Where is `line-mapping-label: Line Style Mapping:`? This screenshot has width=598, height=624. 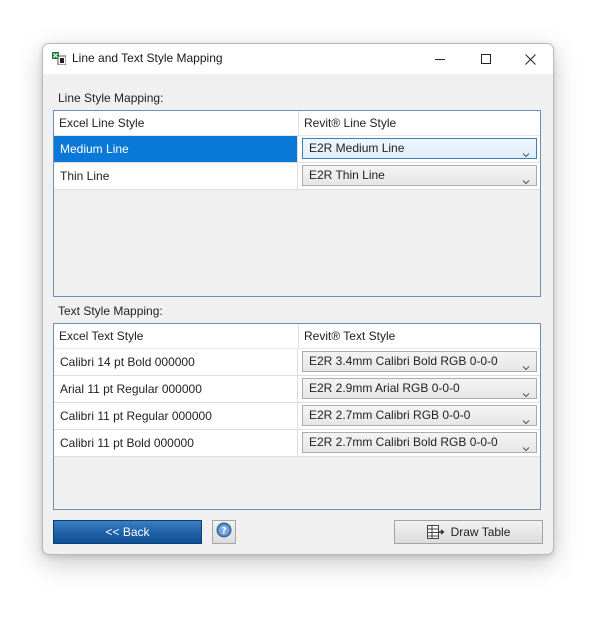 line-mapping-label: Line Style Mapping: is located at coordinates (111, 98).